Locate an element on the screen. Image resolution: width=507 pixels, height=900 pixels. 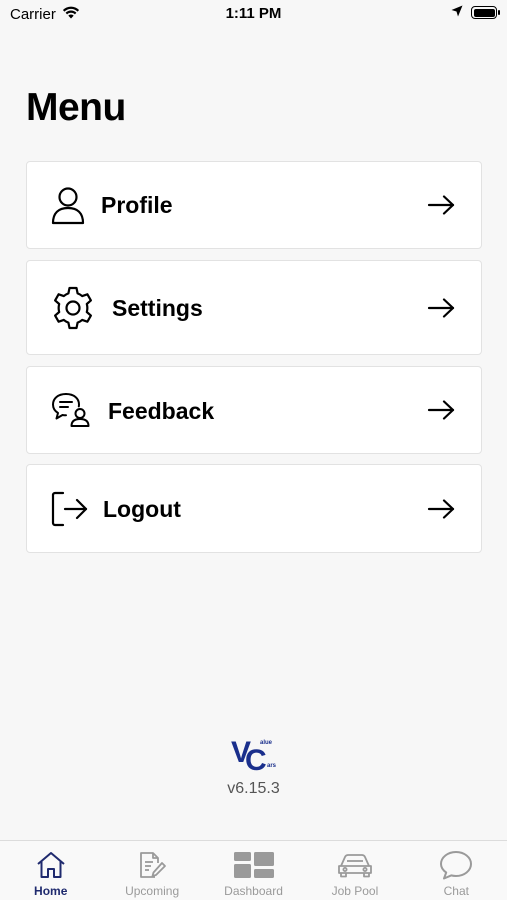
menu-item-label: Settings is located at coordinates (157, 308).